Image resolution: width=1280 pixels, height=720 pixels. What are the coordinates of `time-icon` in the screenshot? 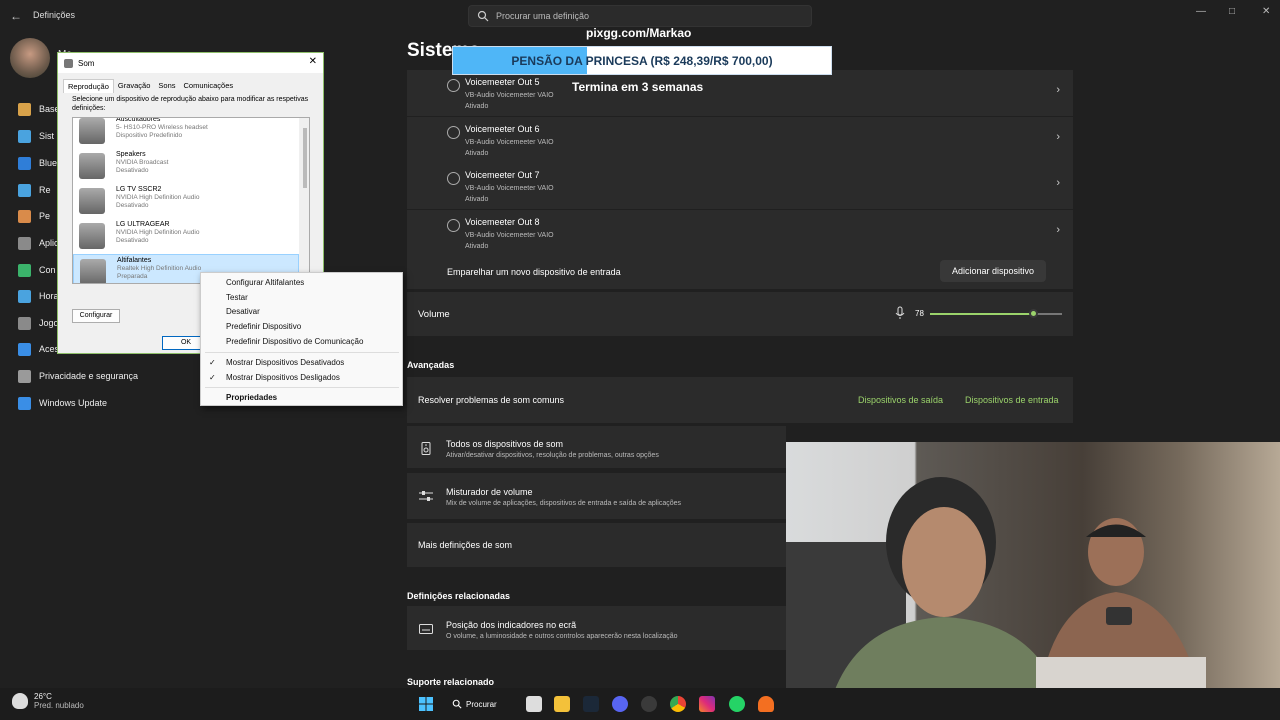 It's located at (24, 296).